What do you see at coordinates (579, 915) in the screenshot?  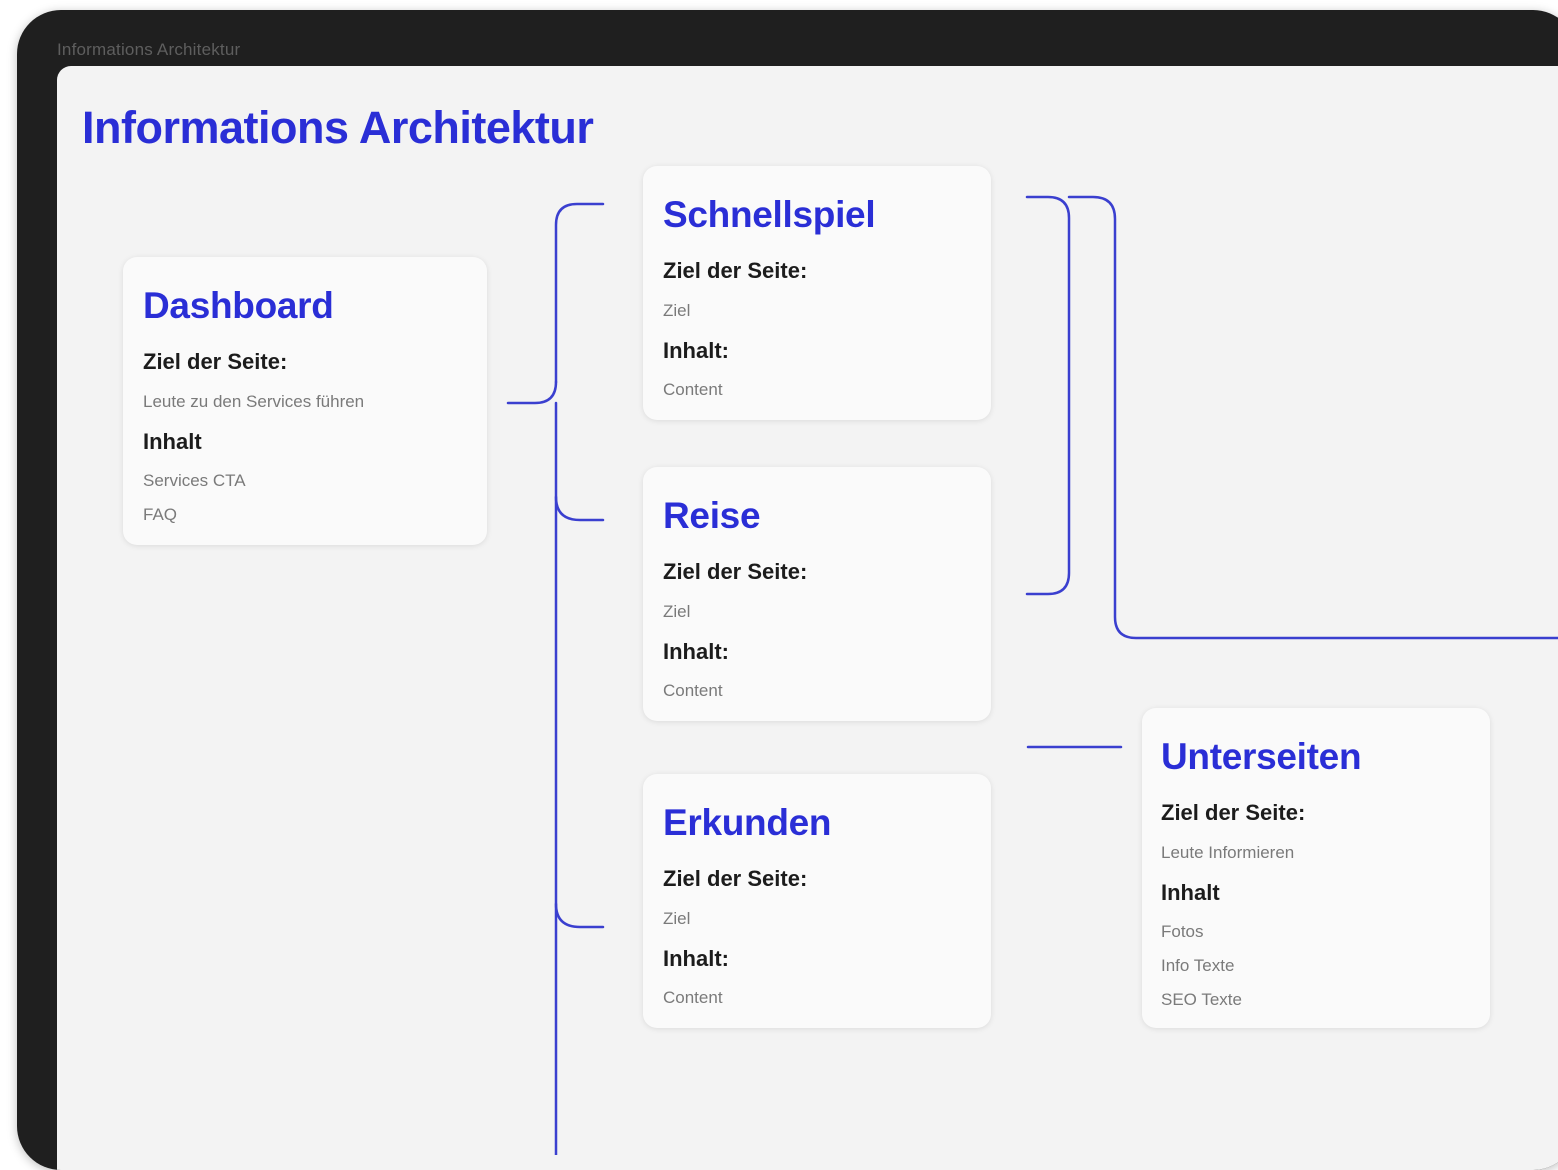 I see `connector-to-erkunden` at bounding box center [579, 915].